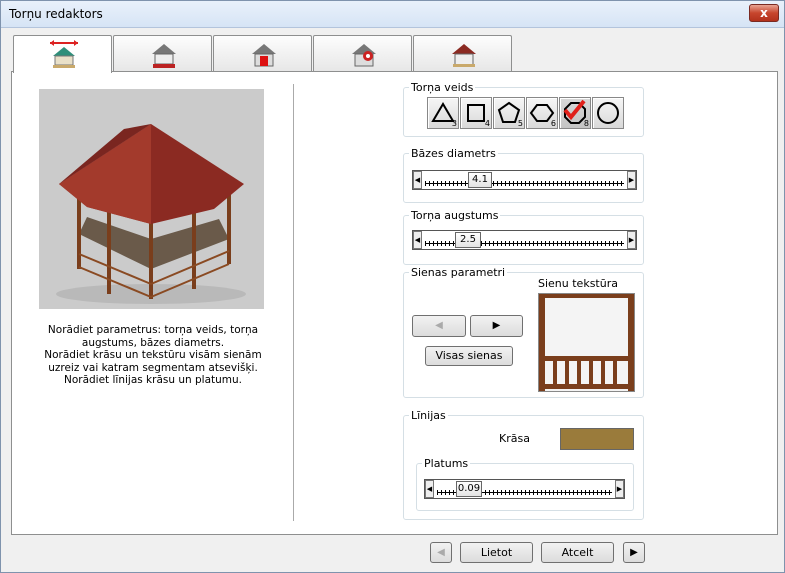 This screenshot has height=573, width=785. Describe the element at coordinates (464, 55) in the screenshot. I see `gazebo-color-icon` at that location.